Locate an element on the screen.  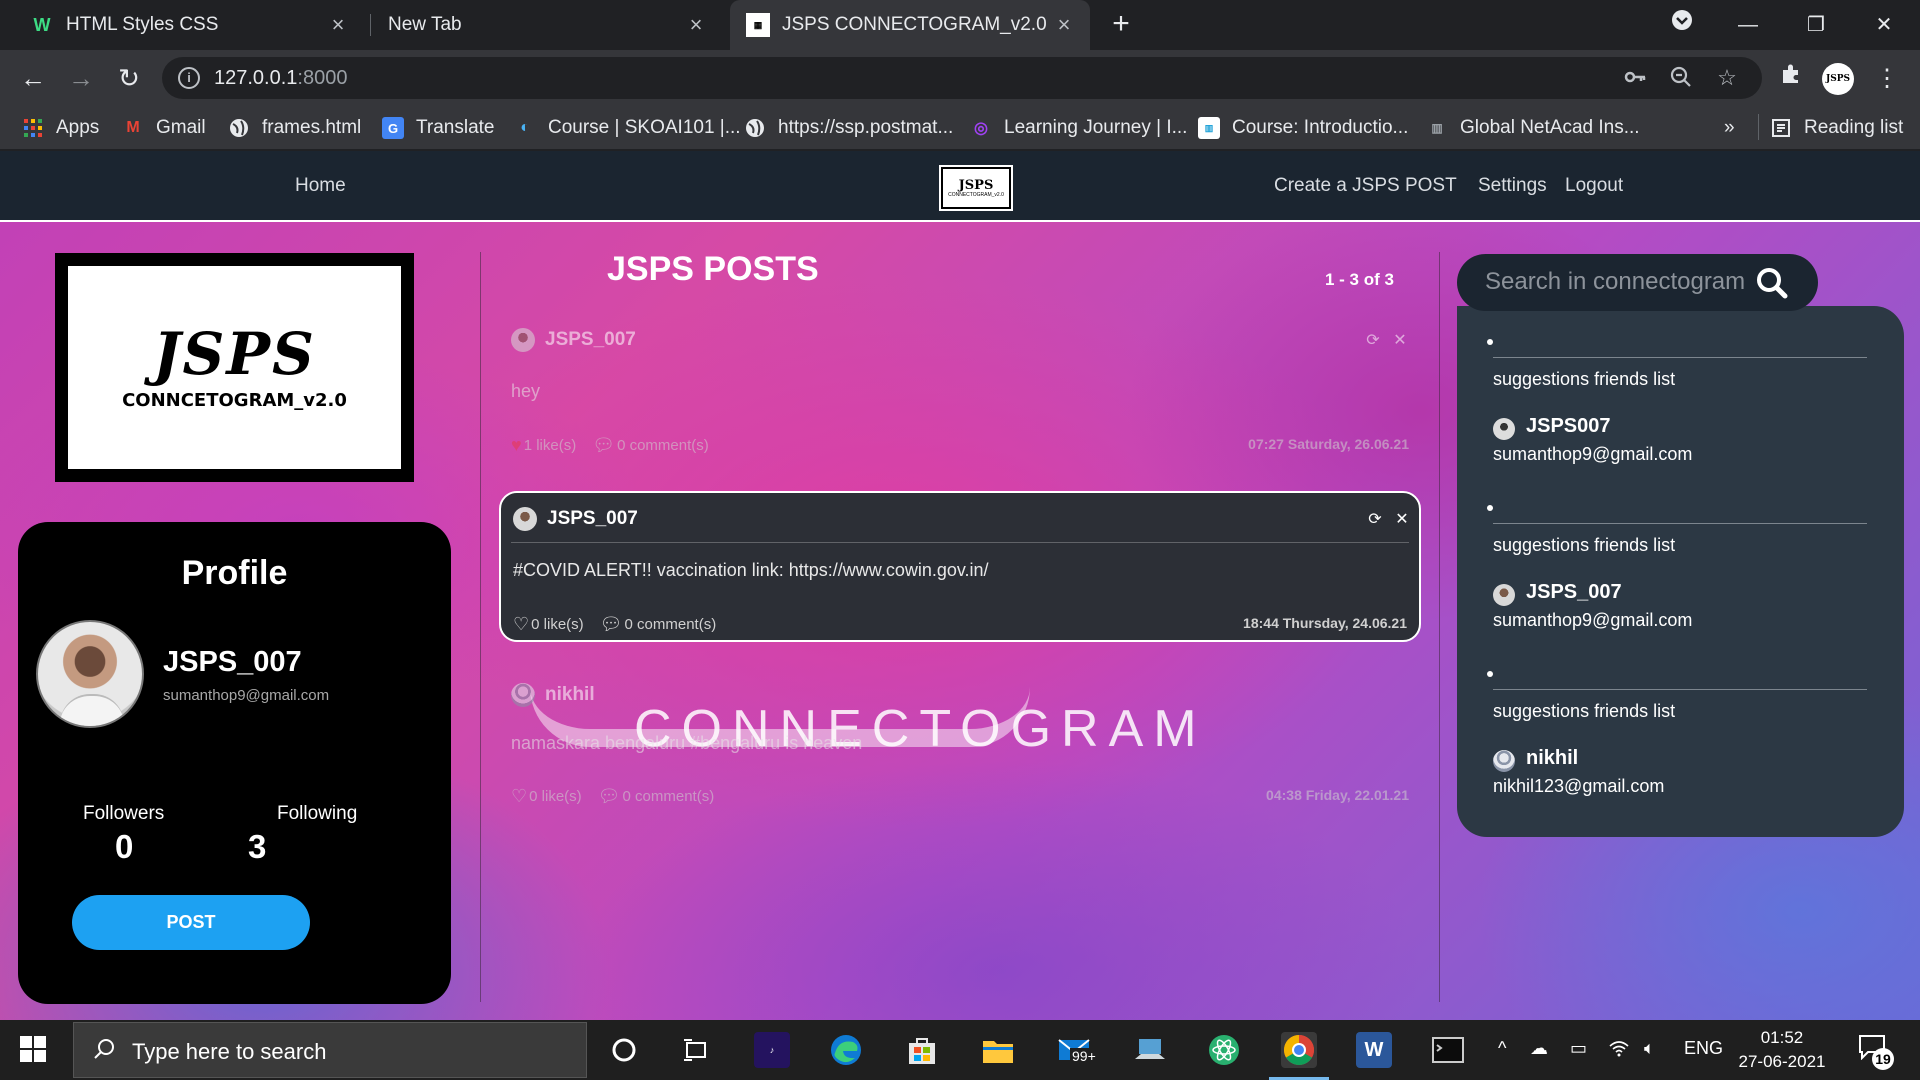
nav-home: Home is located at coordinates (320, 186).